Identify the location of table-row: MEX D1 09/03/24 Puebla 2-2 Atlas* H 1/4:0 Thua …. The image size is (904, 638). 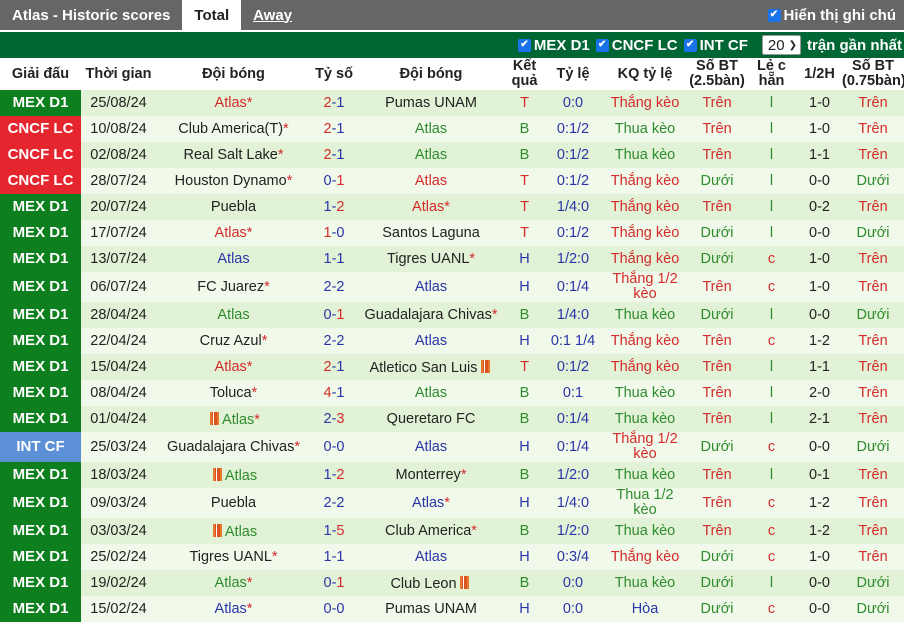
(452, 503).